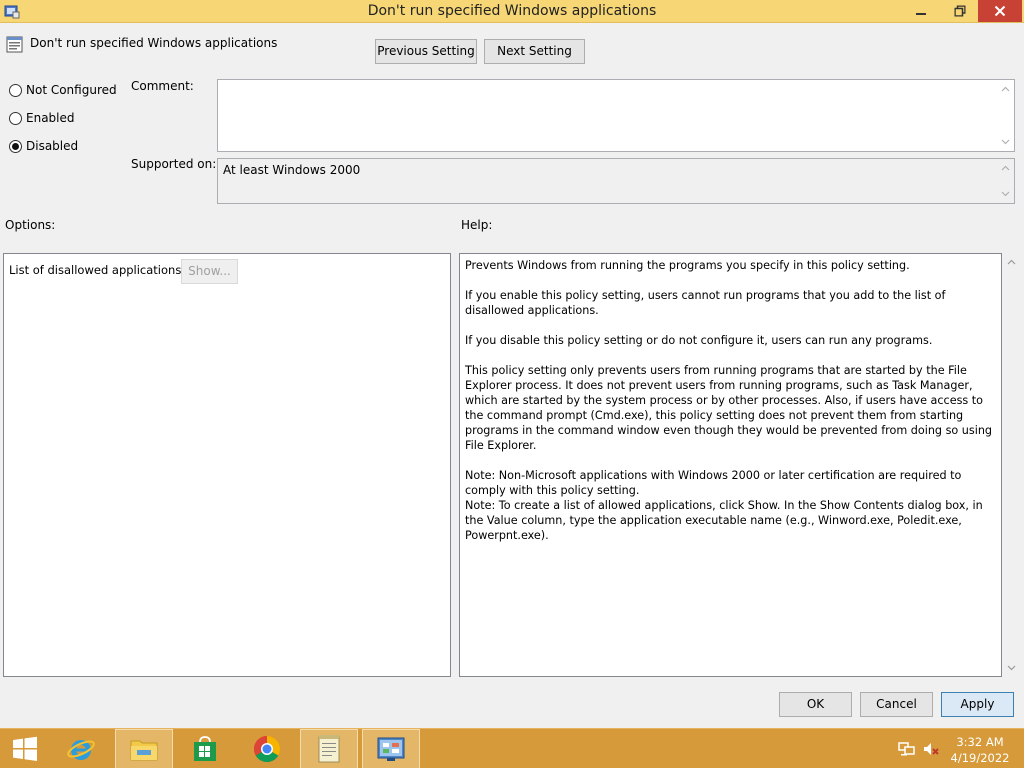  Describe the element at coordinates (980, 742) in the screenshot. I see `clock-time: 3:32 AM` at that location.